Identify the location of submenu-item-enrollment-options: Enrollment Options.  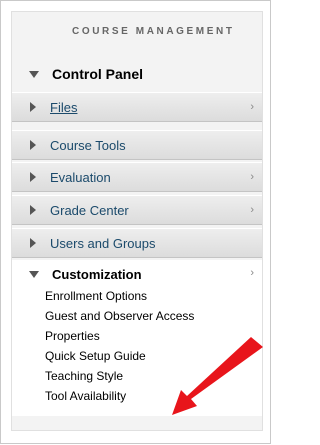
(96, 296).